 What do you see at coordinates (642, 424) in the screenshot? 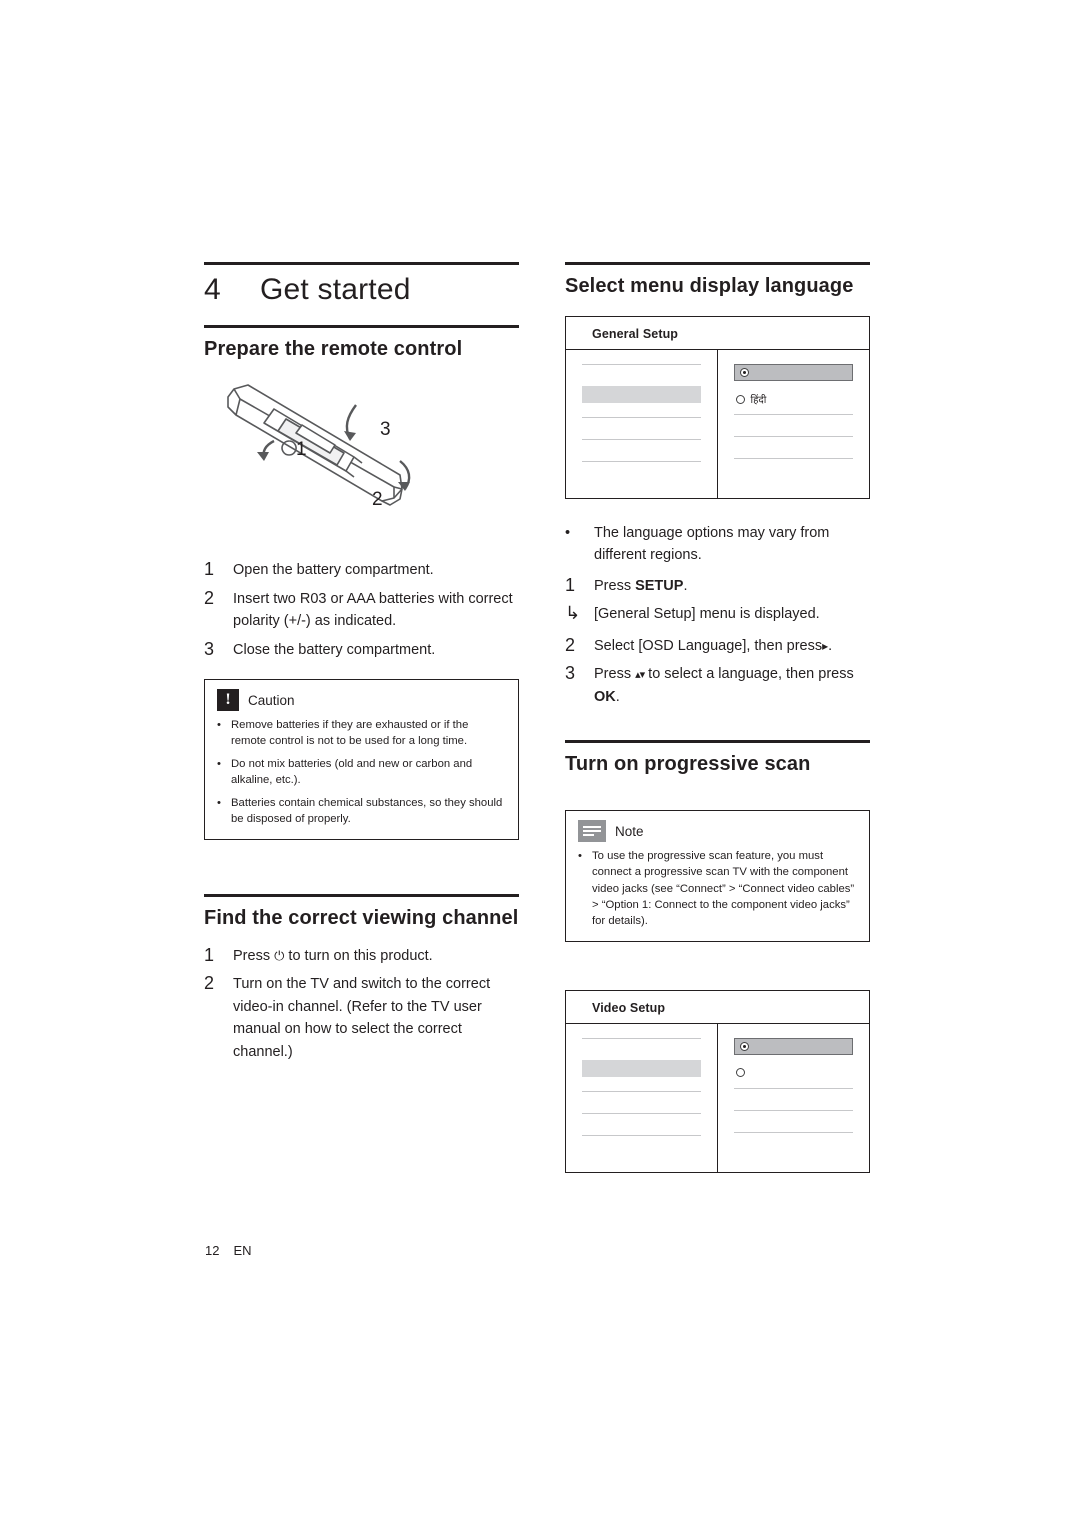
I see `osd-left-pane` at bounding box center [642, 424].